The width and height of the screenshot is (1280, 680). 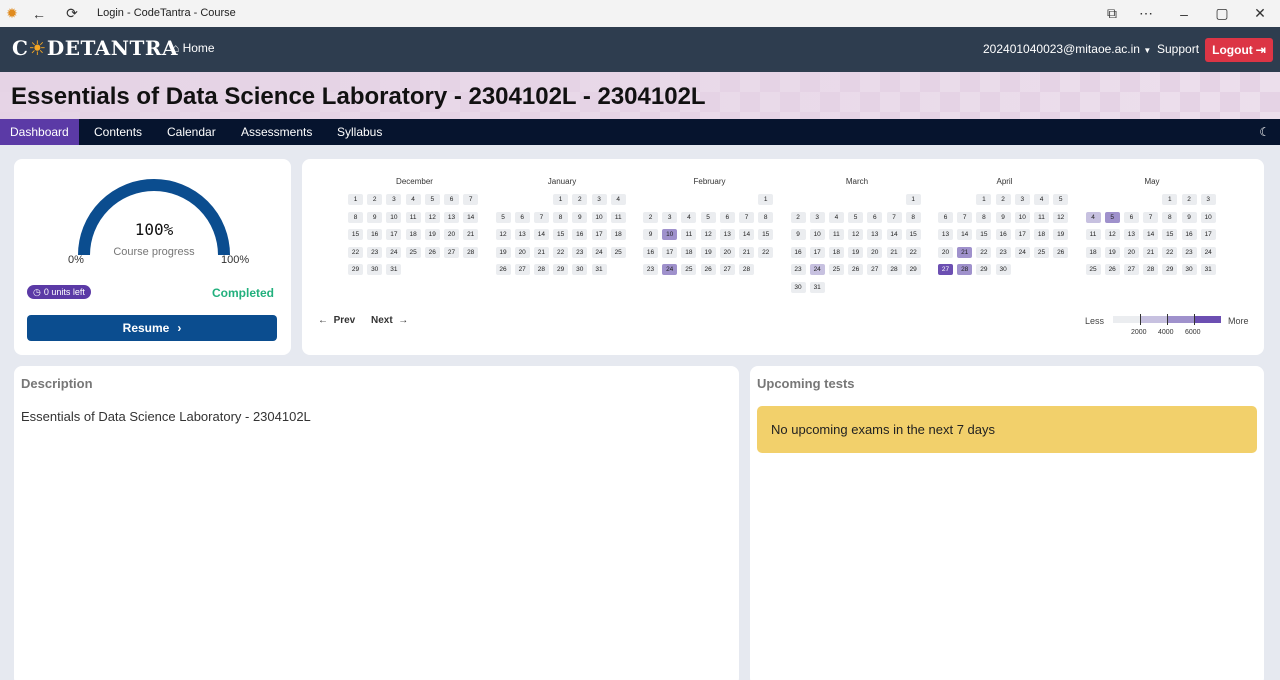 I want to click on more-options-icon: ⋯, so click(x=1146, y=13).